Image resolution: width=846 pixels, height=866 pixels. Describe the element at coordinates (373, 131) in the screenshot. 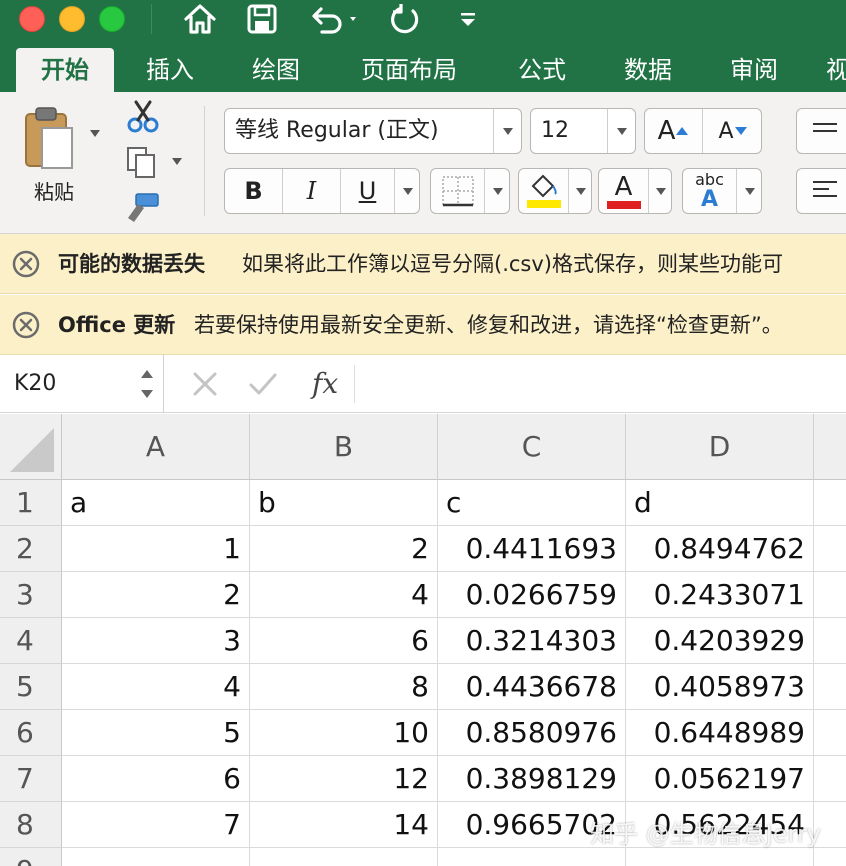

I see `font-name-select: 等线 Regular (正文)` at that location.